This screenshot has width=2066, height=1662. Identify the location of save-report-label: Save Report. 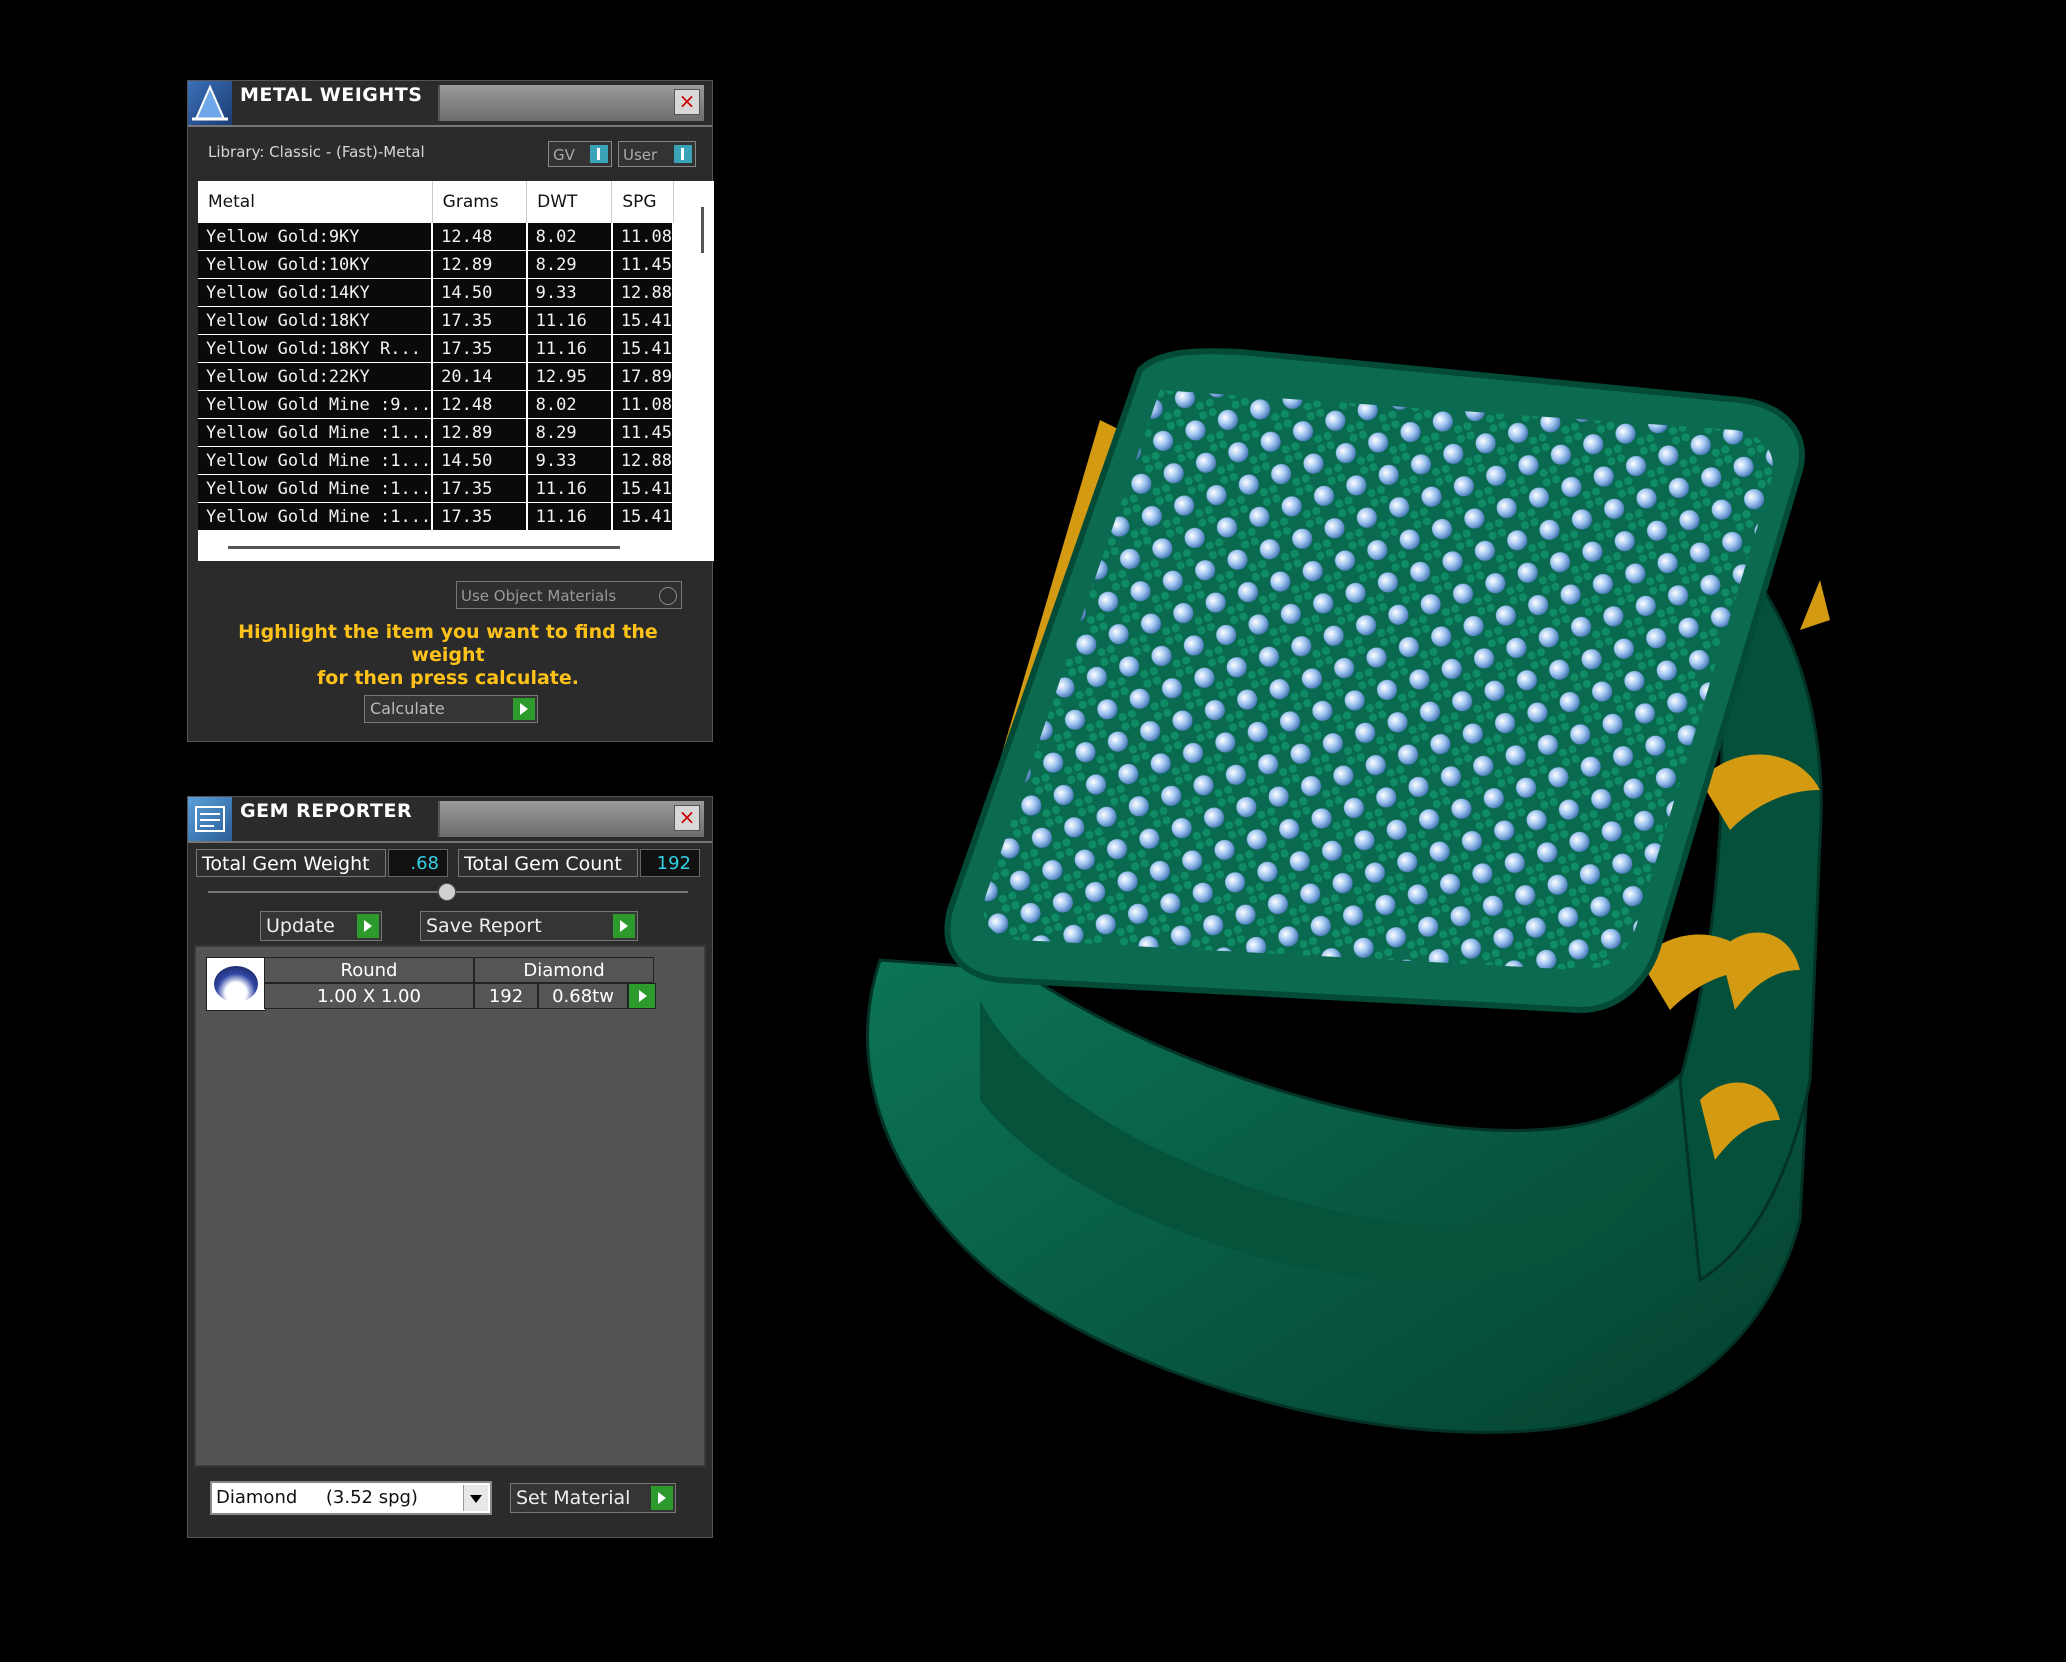
(484, 926).